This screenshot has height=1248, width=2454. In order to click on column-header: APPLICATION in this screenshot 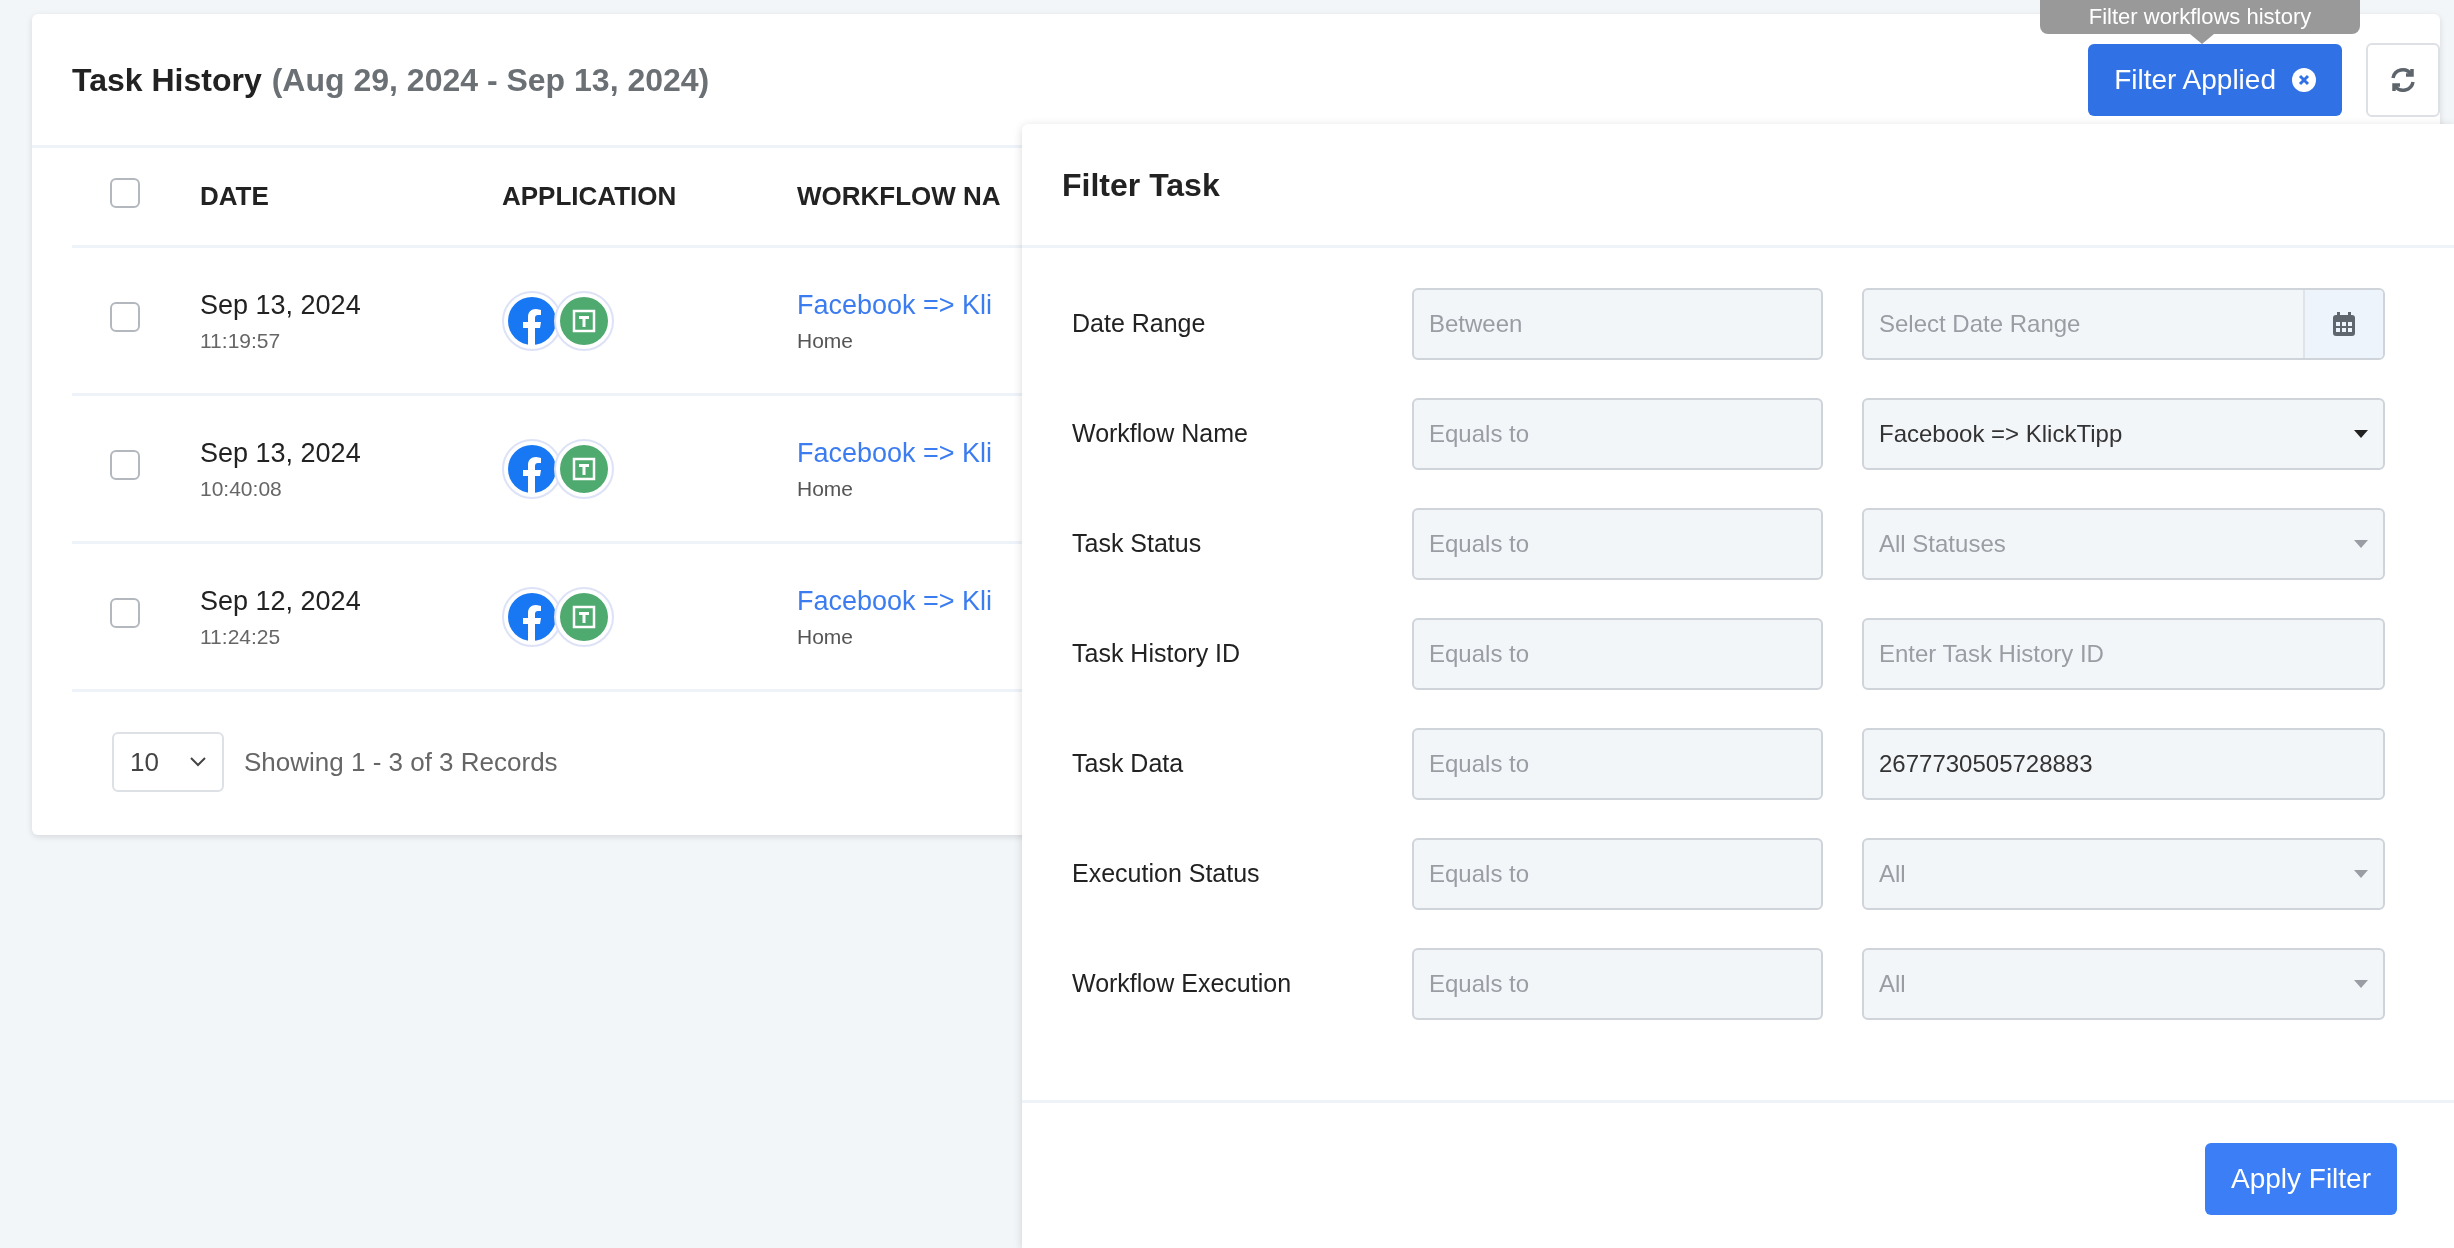, I will do `click(590, 196)`.